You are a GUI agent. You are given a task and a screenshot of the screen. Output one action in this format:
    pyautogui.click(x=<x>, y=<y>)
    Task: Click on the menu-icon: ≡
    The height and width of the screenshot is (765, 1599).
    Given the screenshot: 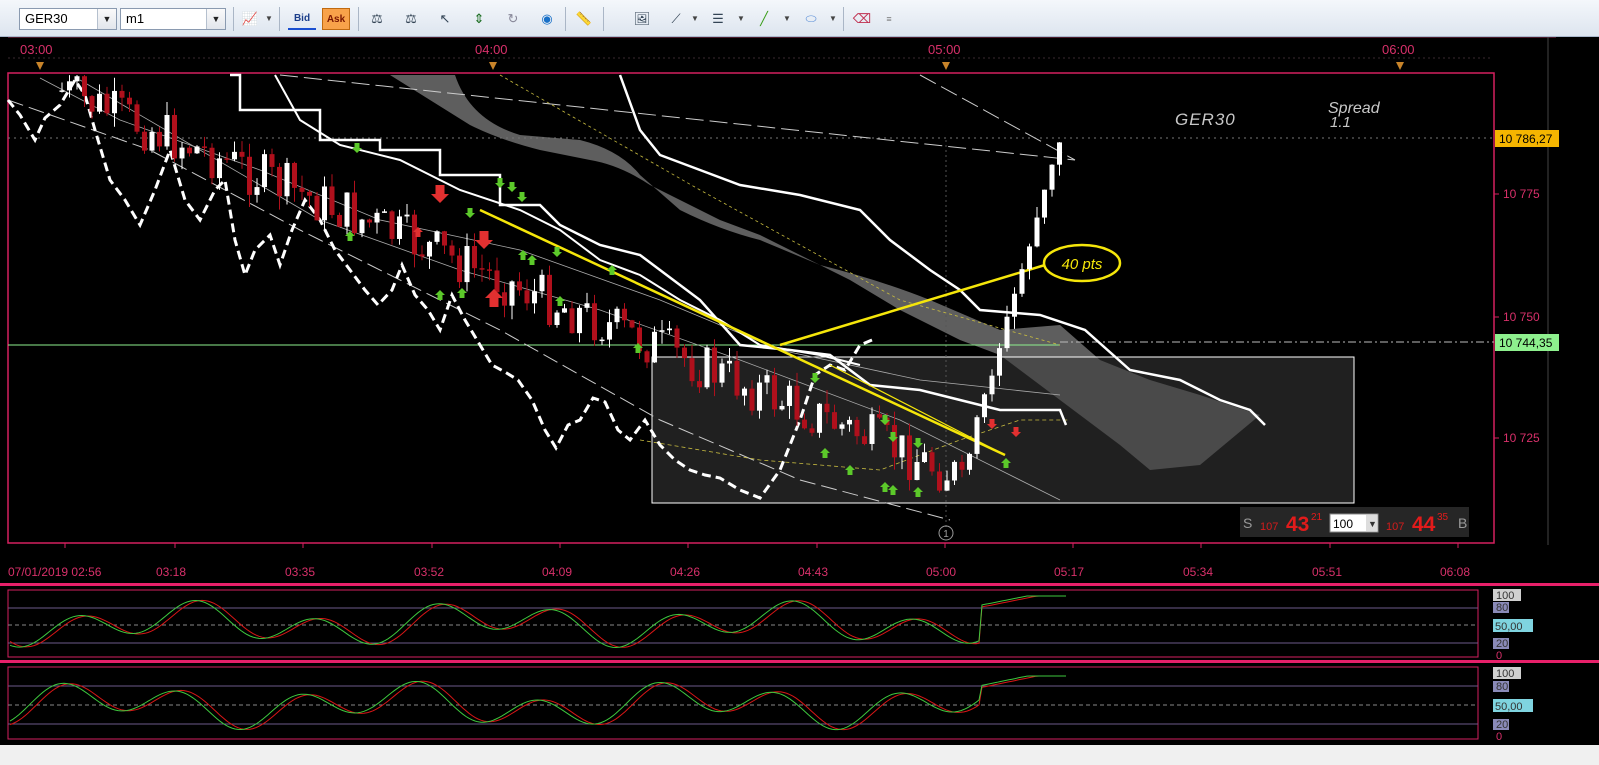 What is the action you would take?
    pyautogui.click(x=889, y=19)
    